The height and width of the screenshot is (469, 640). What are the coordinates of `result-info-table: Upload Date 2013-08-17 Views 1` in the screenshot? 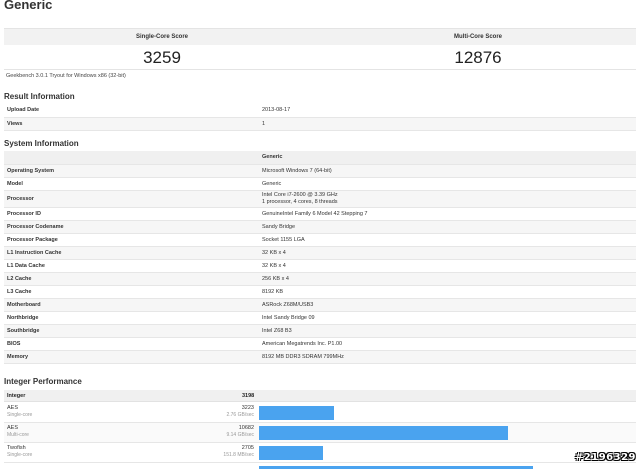 It's located at (320, 117).